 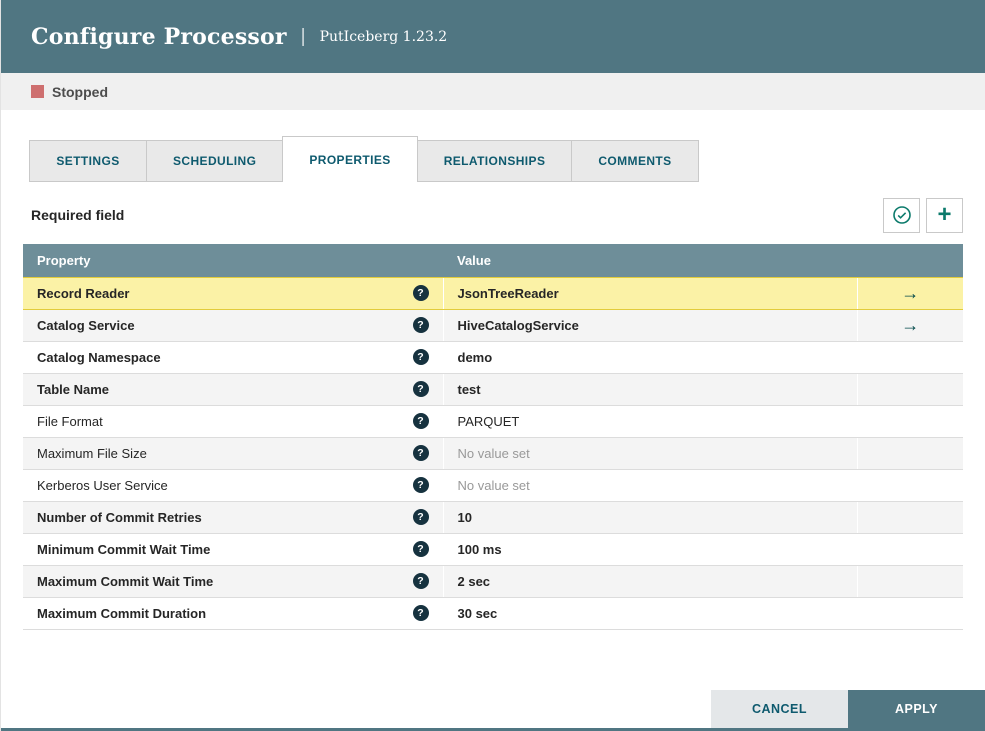 What do you see at coordinates (779, 709) in the screenshot?
I see `cancel-button: CANCEL` at bounding box center [779, 709].